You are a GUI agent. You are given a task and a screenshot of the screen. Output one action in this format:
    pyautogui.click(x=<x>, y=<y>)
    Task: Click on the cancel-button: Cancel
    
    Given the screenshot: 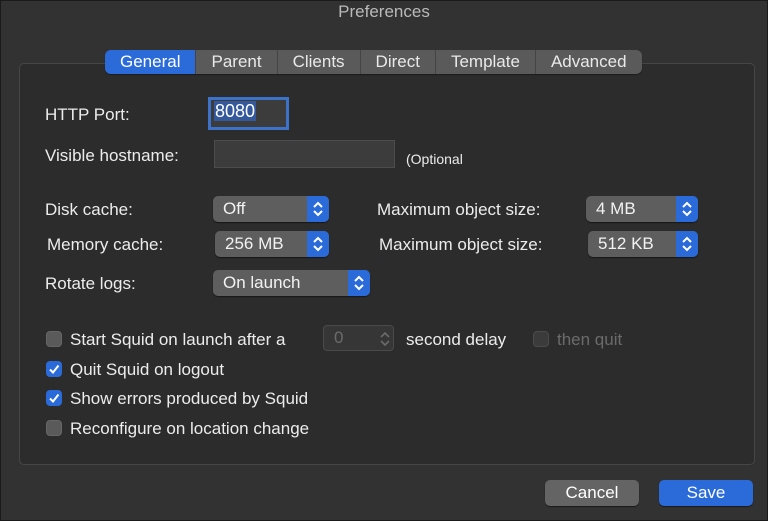 What is the action you would take?
    pyautogui.click(x=592, y=493)
    